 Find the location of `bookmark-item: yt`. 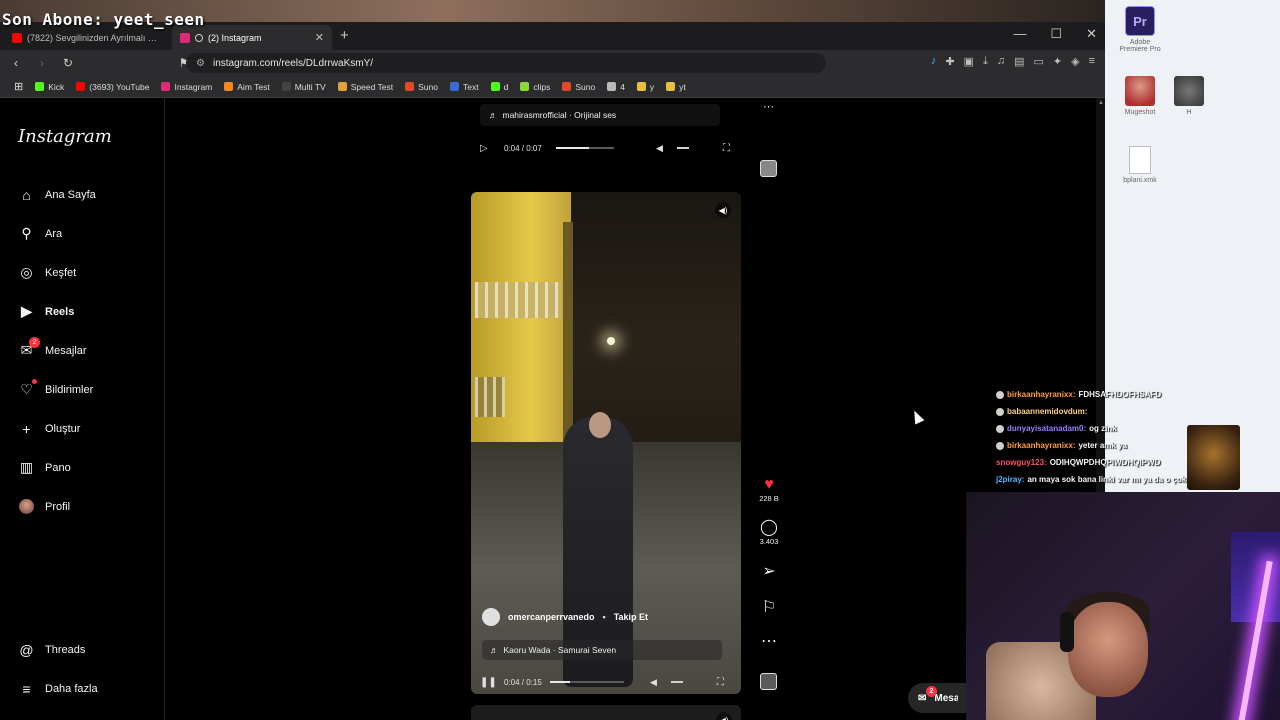

bookmark-item: yt is located at coordinates (676, 87).